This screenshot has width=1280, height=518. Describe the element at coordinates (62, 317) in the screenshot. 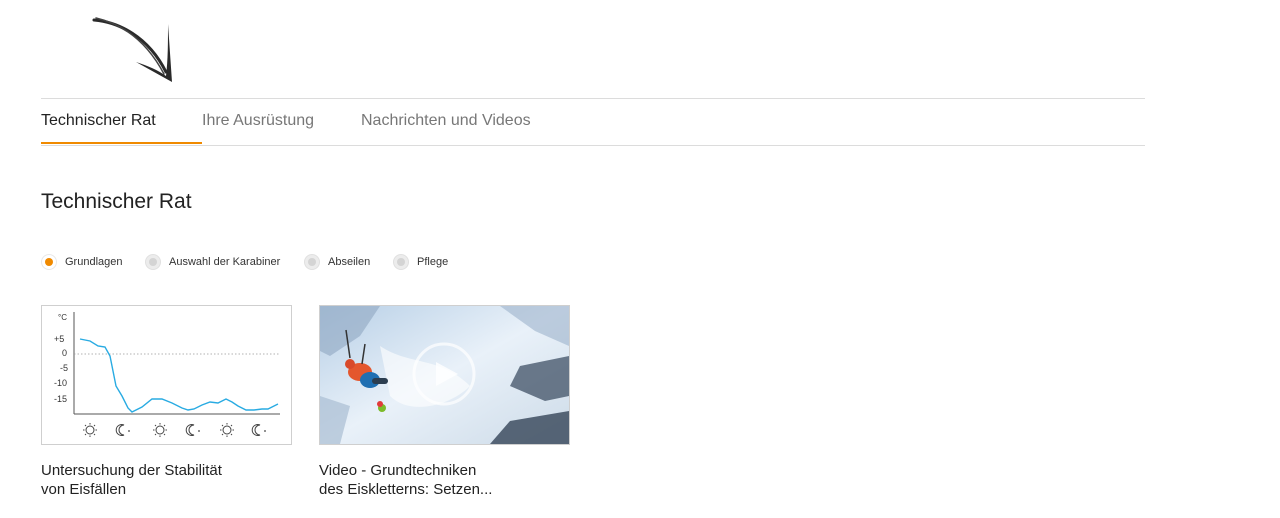

I see `unit-label: °C` at that location.